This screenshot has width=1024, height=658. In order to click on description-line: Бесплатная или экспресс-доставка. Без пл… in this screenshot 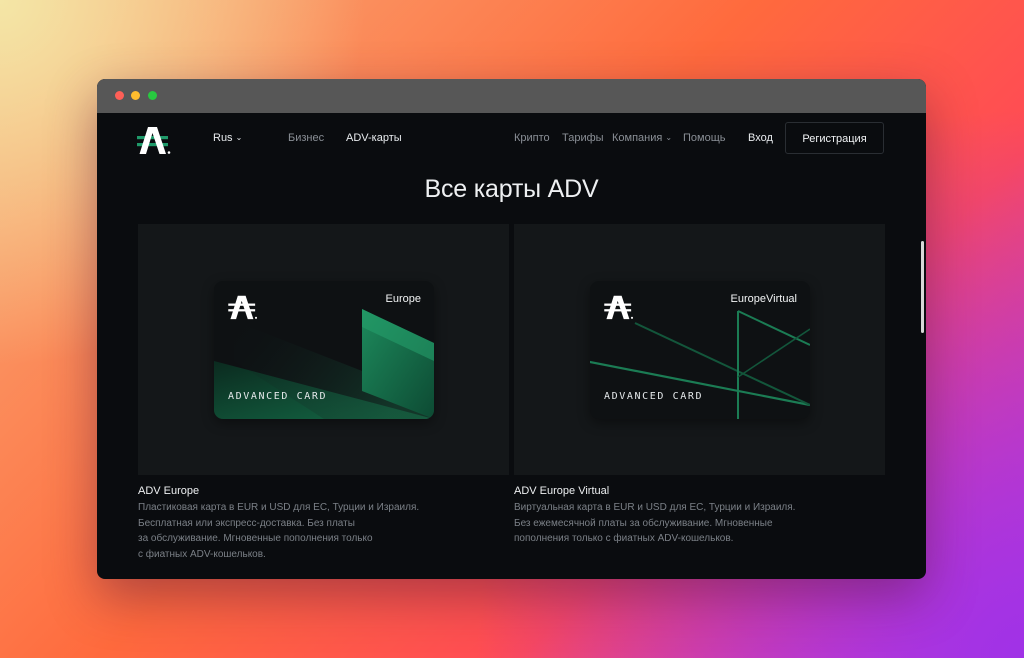, I will do `click(246, 523)`.